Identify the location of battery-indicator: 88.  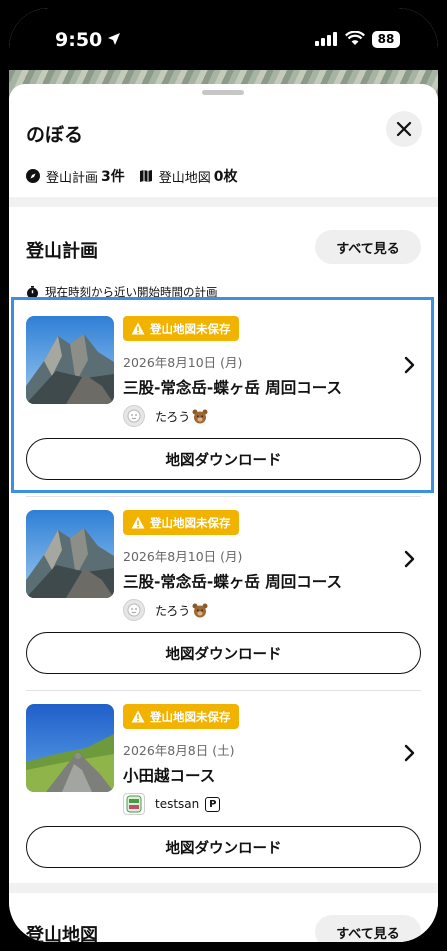
(386, 39).